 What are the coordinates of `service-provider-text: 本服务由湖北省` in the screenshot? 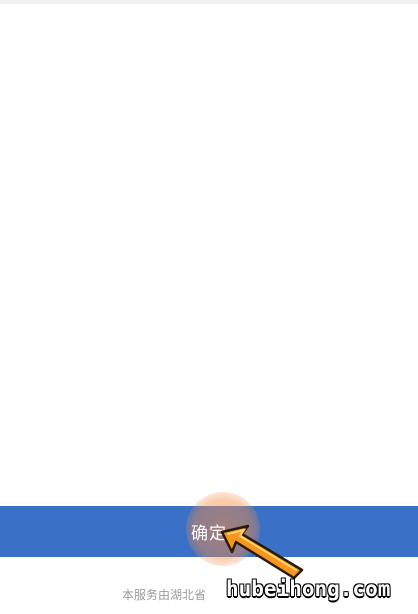 It's located at (164, 595).